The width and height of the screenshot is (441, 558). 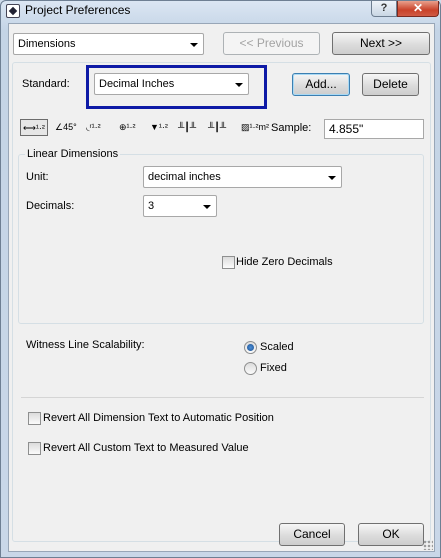 I want to click on close-button: ✕, so click(x=418, y=9).